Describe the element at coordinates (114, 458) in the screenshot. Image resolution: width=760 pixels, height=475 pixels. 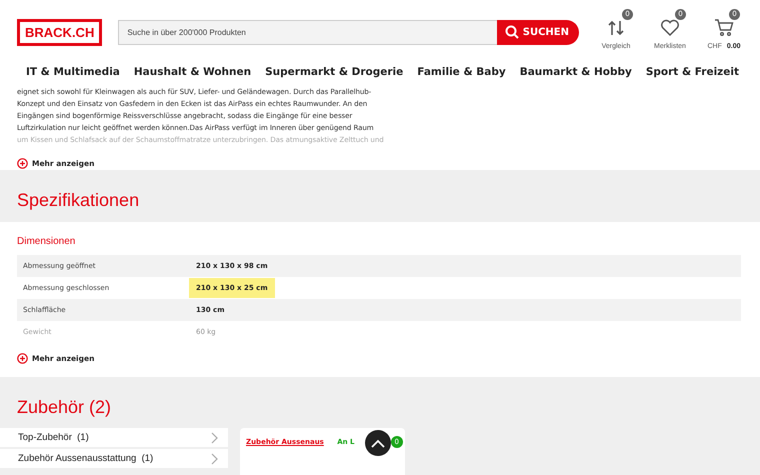
I see `category-item: Zubehör Aussenausstattung (1)` at that location.